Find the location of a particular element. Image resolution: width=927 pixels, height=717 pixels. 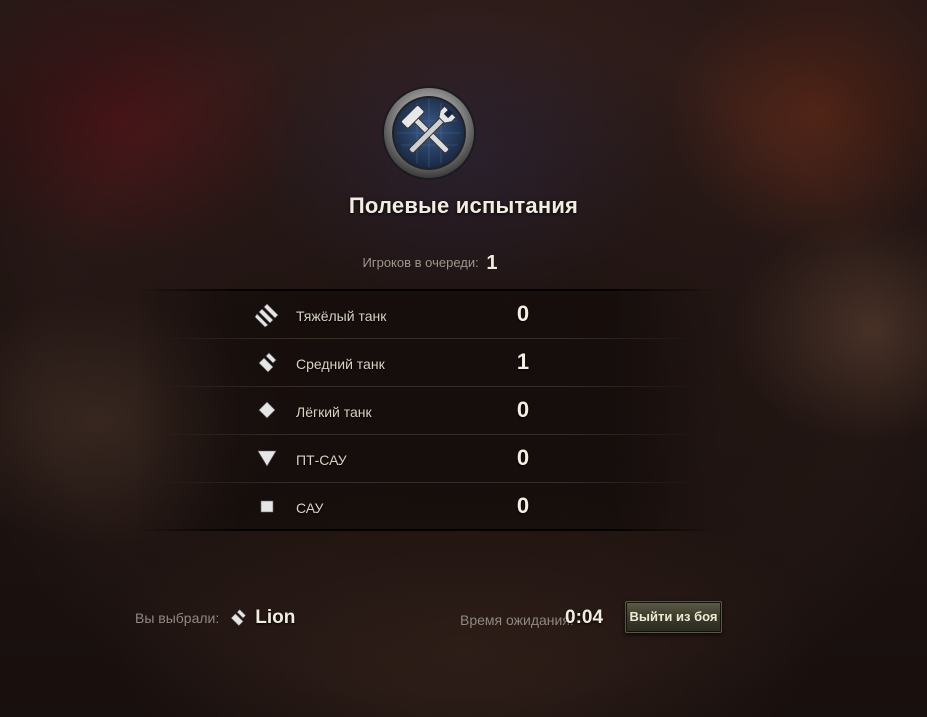

tank-type-row-spg: САУ 0 is located at coordinates (427, 507).